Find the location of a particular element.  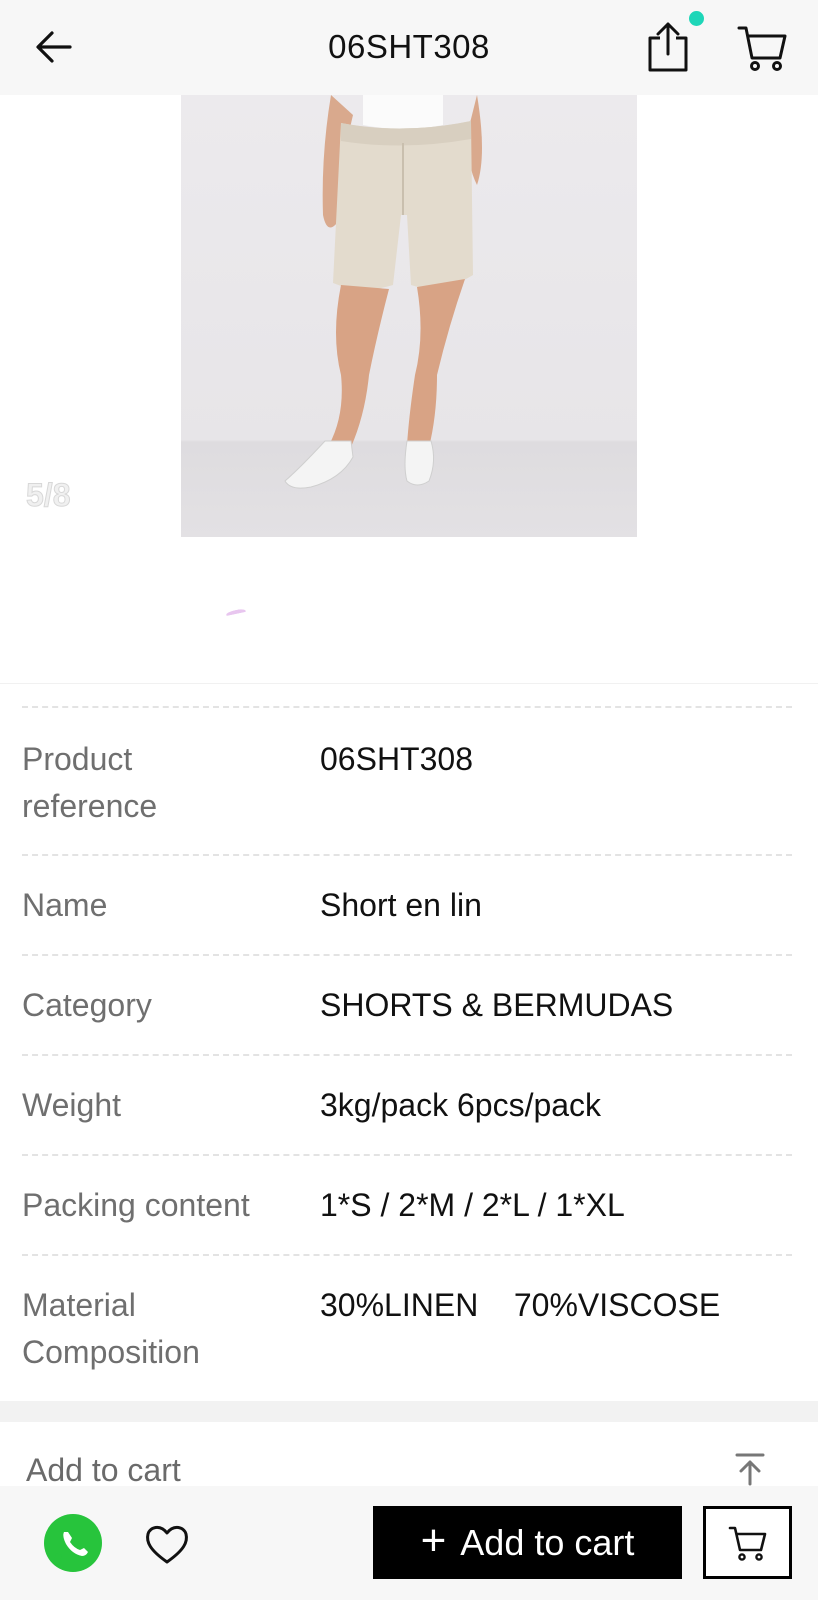

detail-label: Product reference is located at coordinates (90, 782).